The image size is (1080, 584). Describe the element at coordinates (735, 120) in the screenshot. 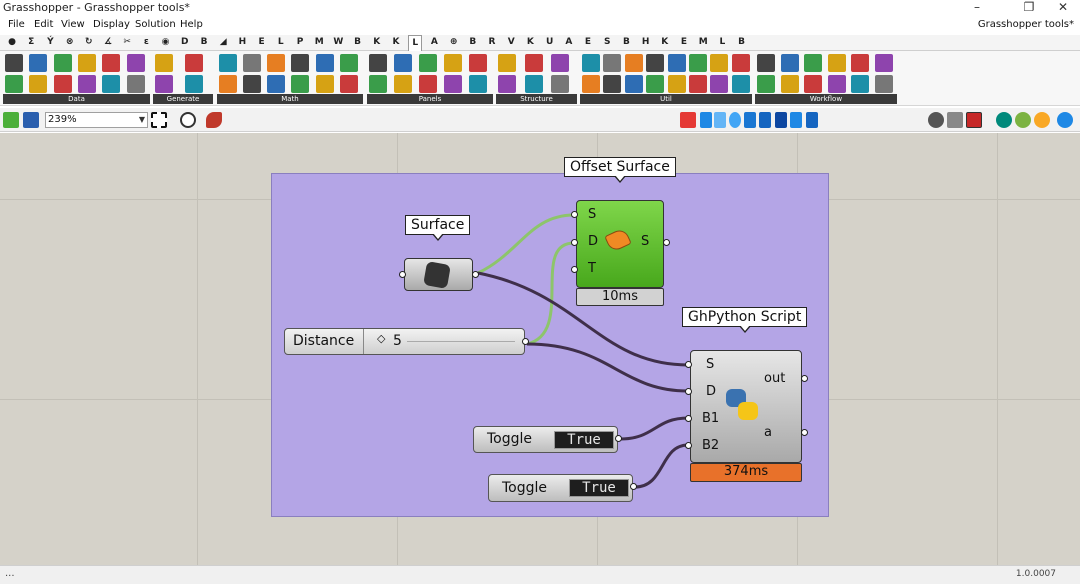

I see `ime-emoji-icon` at that location.